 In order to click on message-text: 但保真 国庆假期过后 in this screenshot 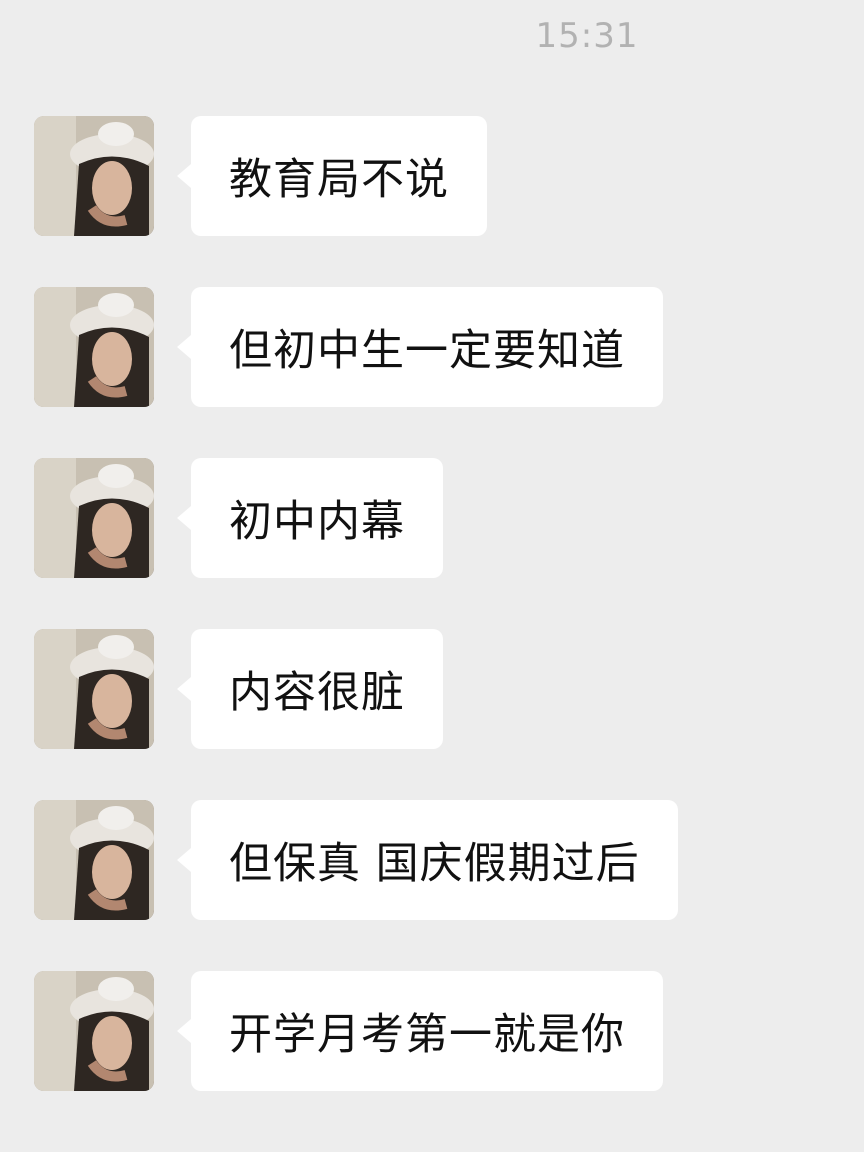, I will do `click(434, 864)`.